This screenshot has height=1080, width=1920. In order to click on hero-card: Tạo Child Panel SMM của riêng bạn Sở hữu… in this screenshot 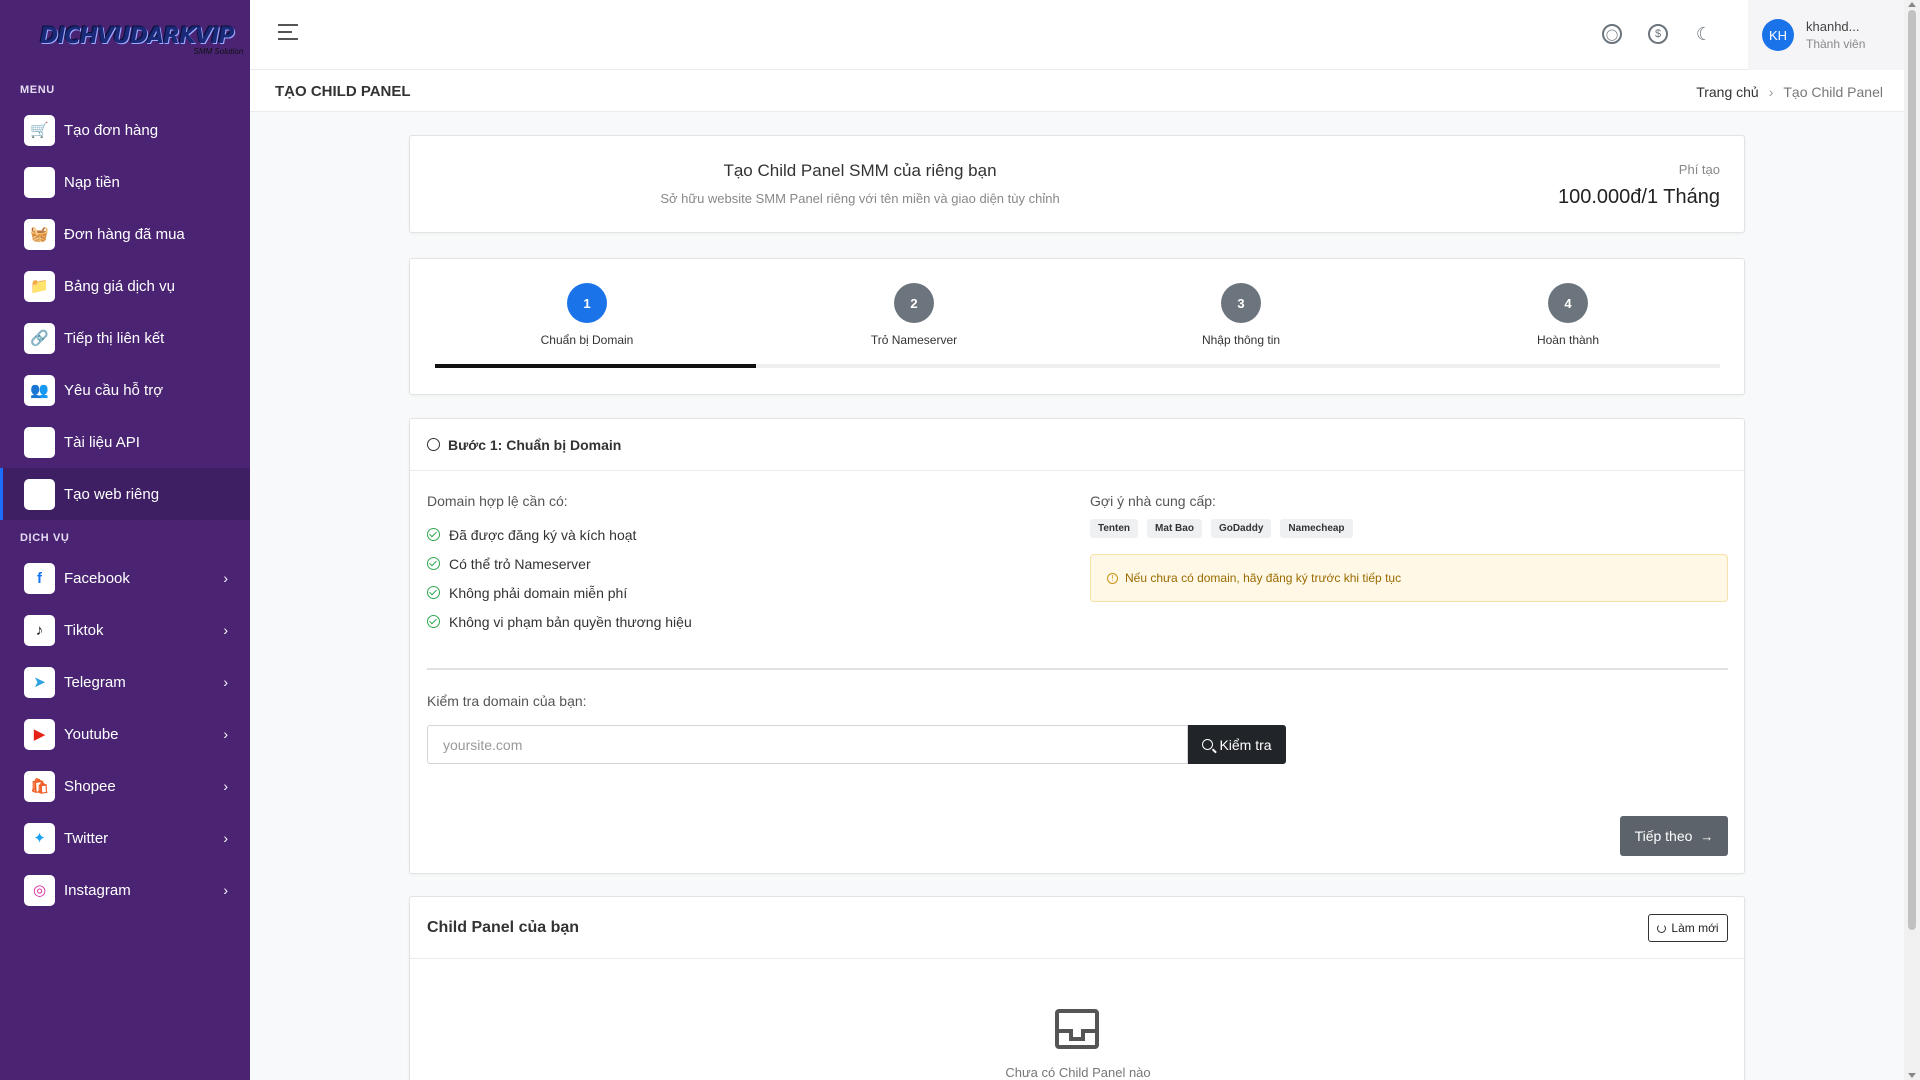, I will do `click(1077, 184)`.